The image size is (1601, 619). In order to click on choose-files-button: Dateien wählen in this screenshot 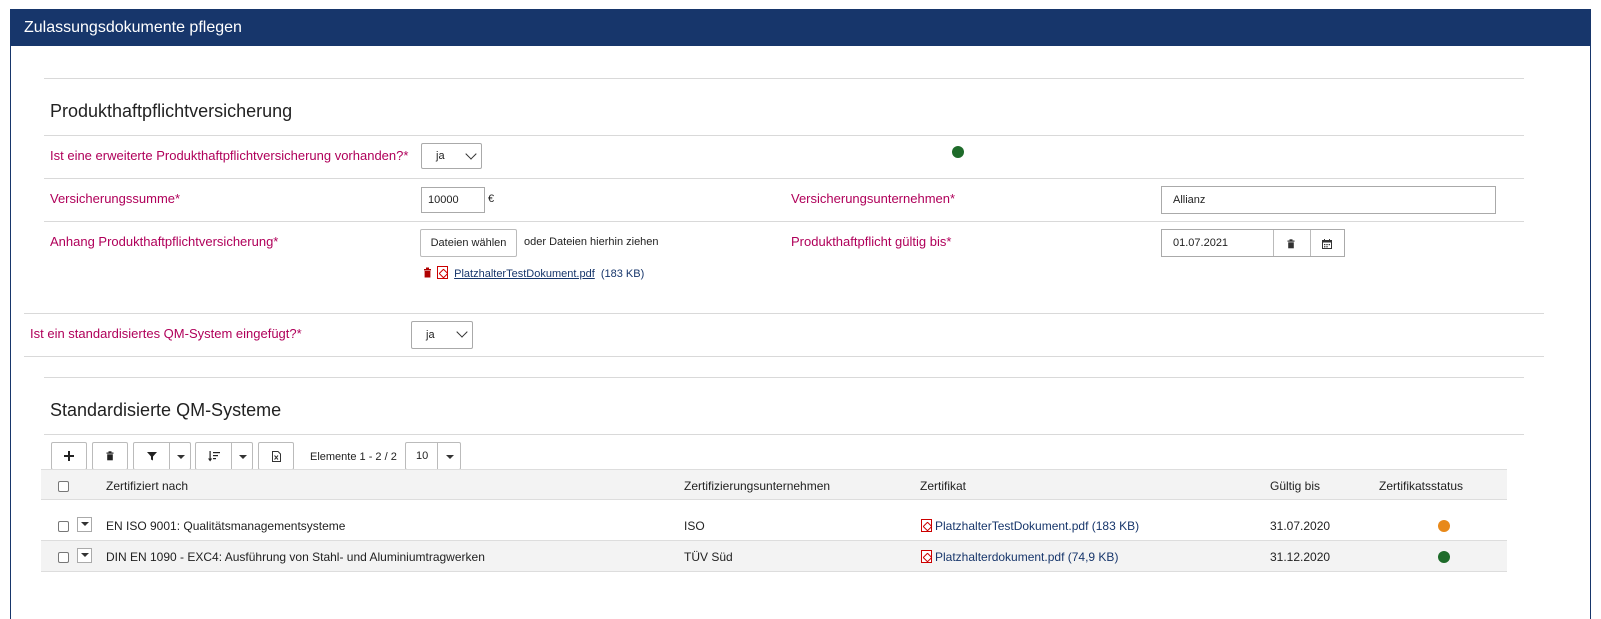, I will do `click(468, 243)`.